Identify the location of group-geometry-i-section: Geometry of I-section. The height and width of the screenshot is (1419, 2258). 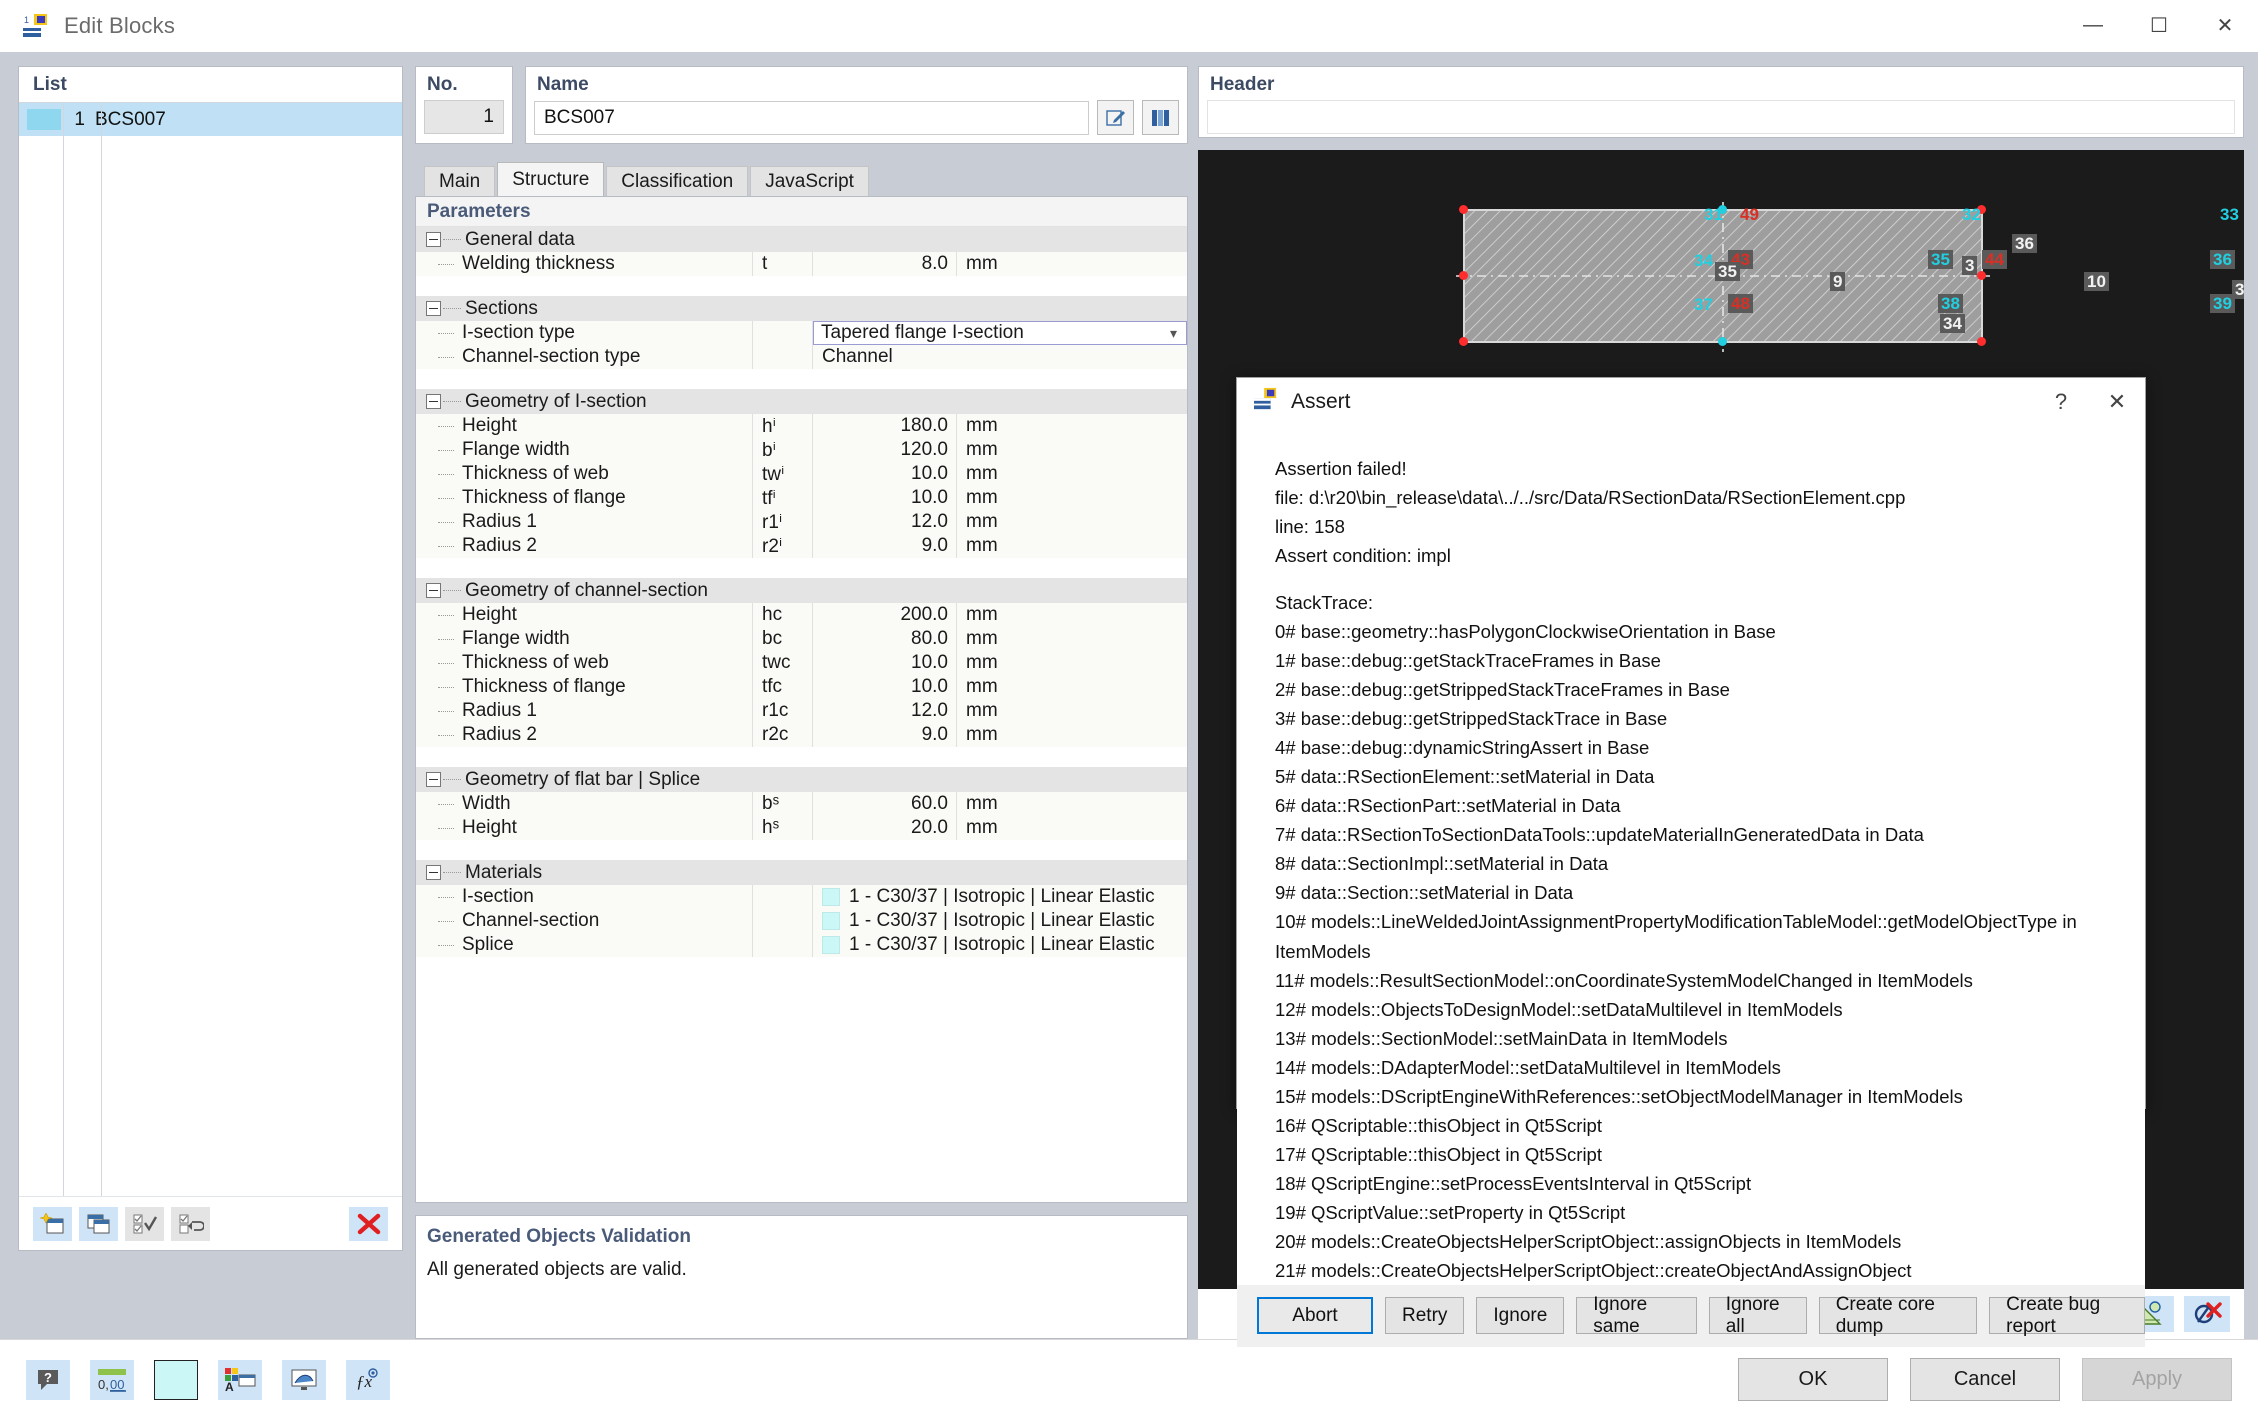
(801, 401).